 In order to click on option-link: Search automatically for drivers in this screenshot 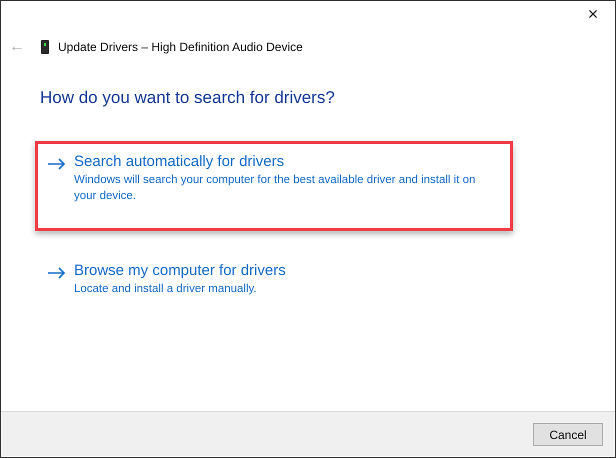, I will do `click(179, 162)`.